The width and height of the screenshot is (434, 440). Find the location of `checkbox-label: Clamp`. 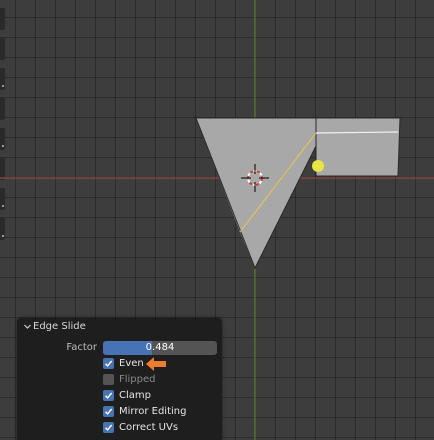

checkbox-label: Clamp is located at coordinates (135, 395).